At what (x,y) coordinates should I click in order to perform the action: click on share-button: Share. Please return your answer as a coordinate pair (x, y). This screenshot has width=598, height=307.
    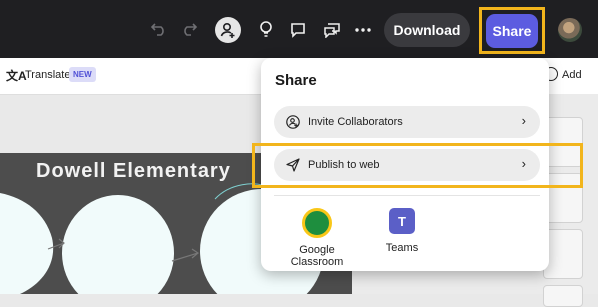
    Looking at the image, I should click on (512, 30).